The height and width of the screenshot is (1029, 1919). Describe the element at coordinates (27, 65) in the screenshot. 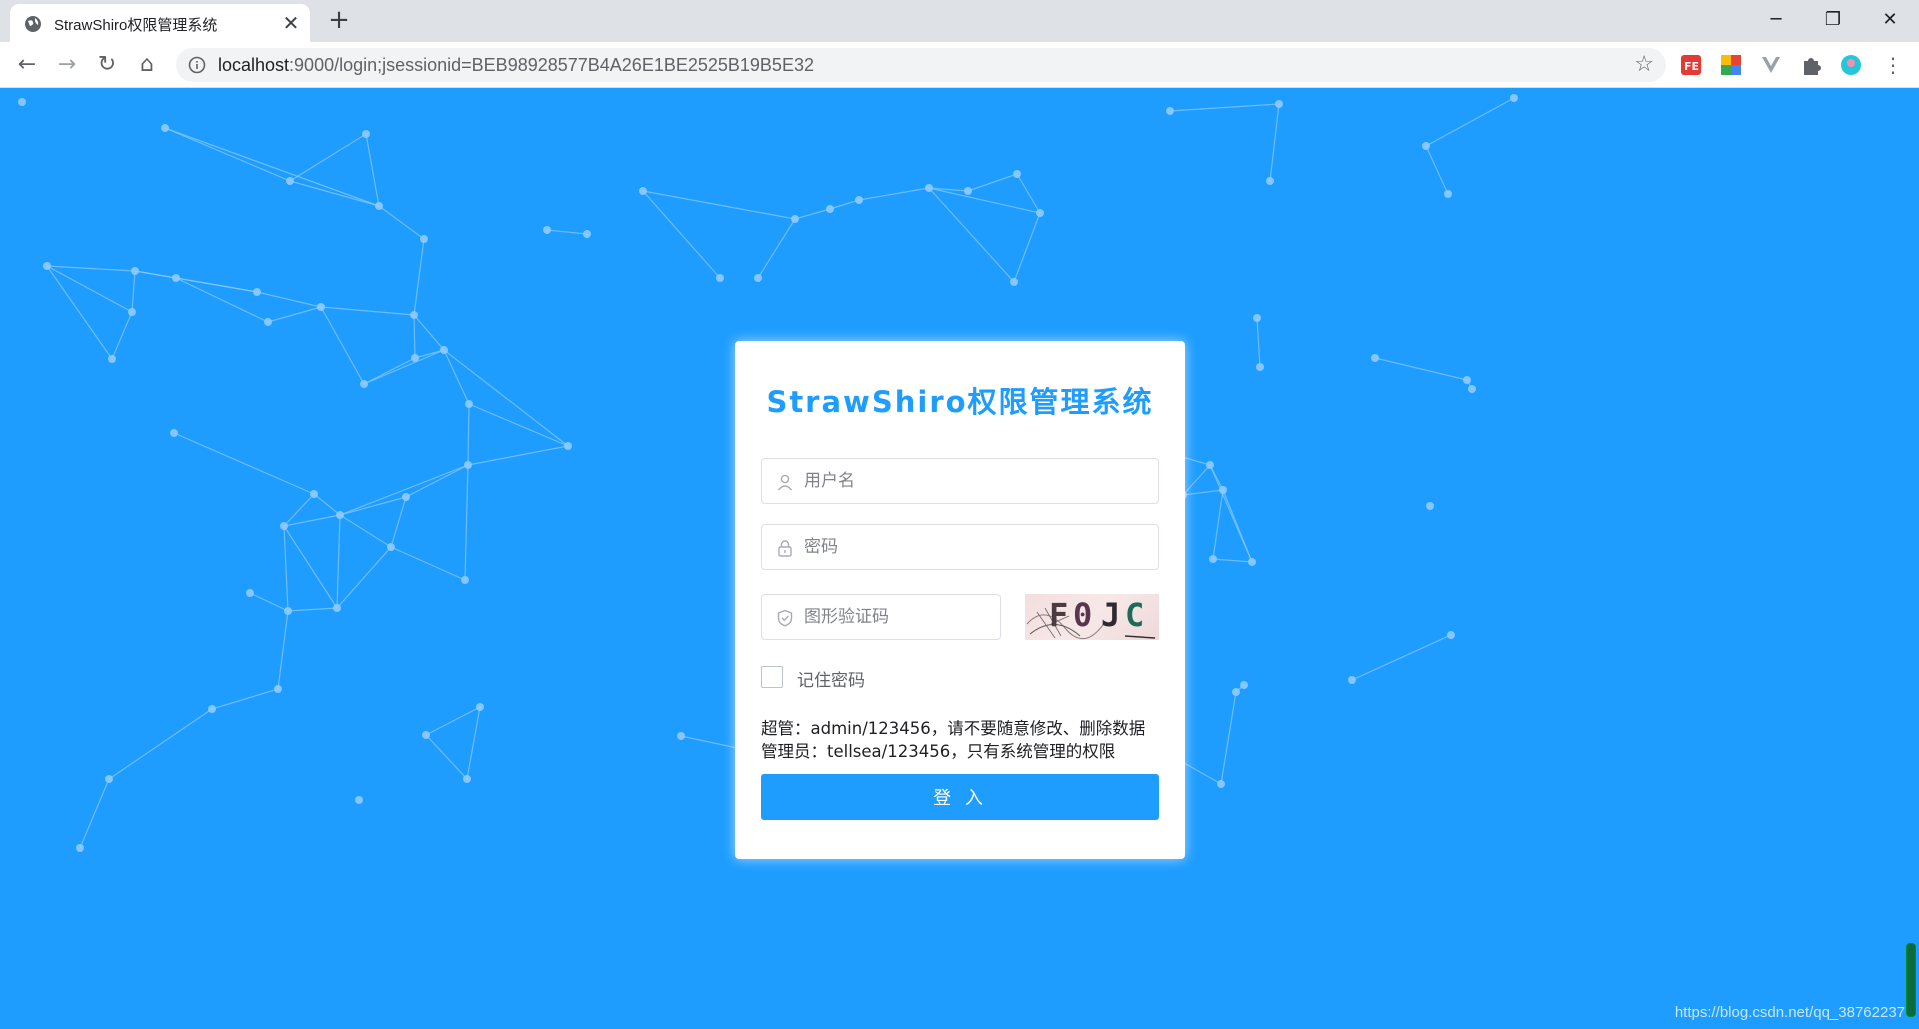

I see `back-arrow-icon: ←` at that location.